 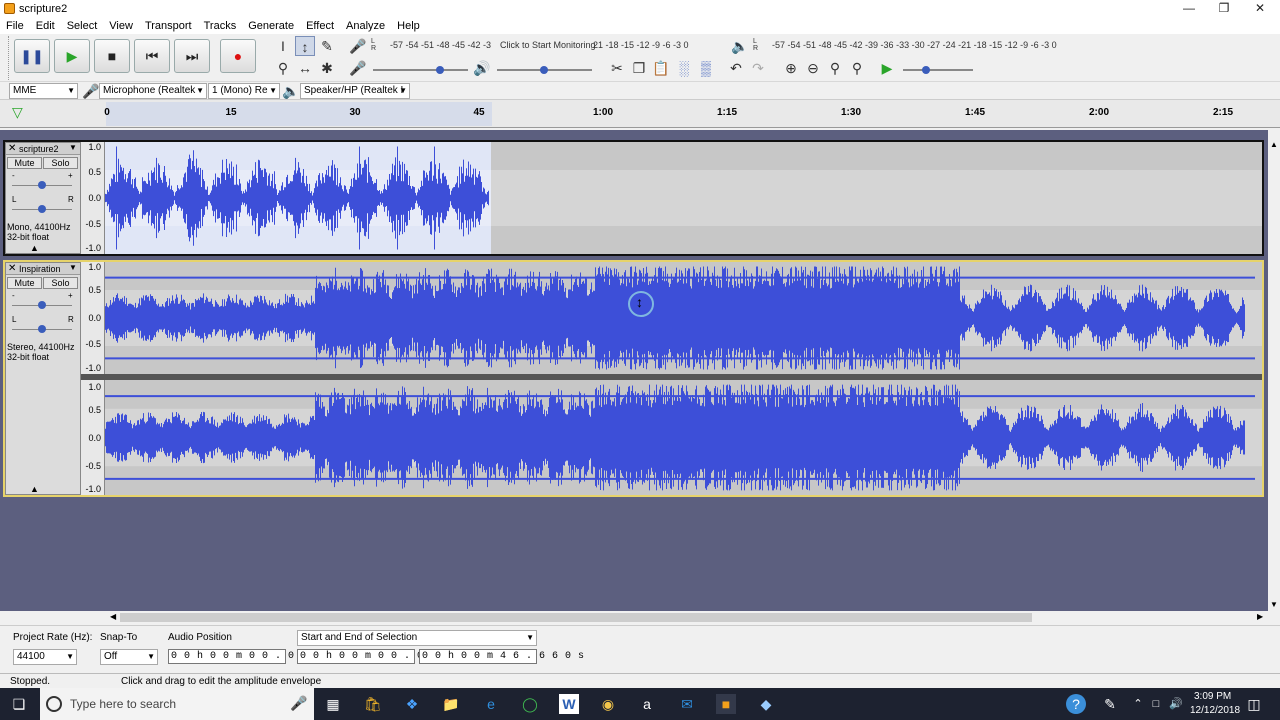 I want to click on record-meter-scale: -57 -54 -51 -48 -45 -42 -3, so click(x=440, y=45).